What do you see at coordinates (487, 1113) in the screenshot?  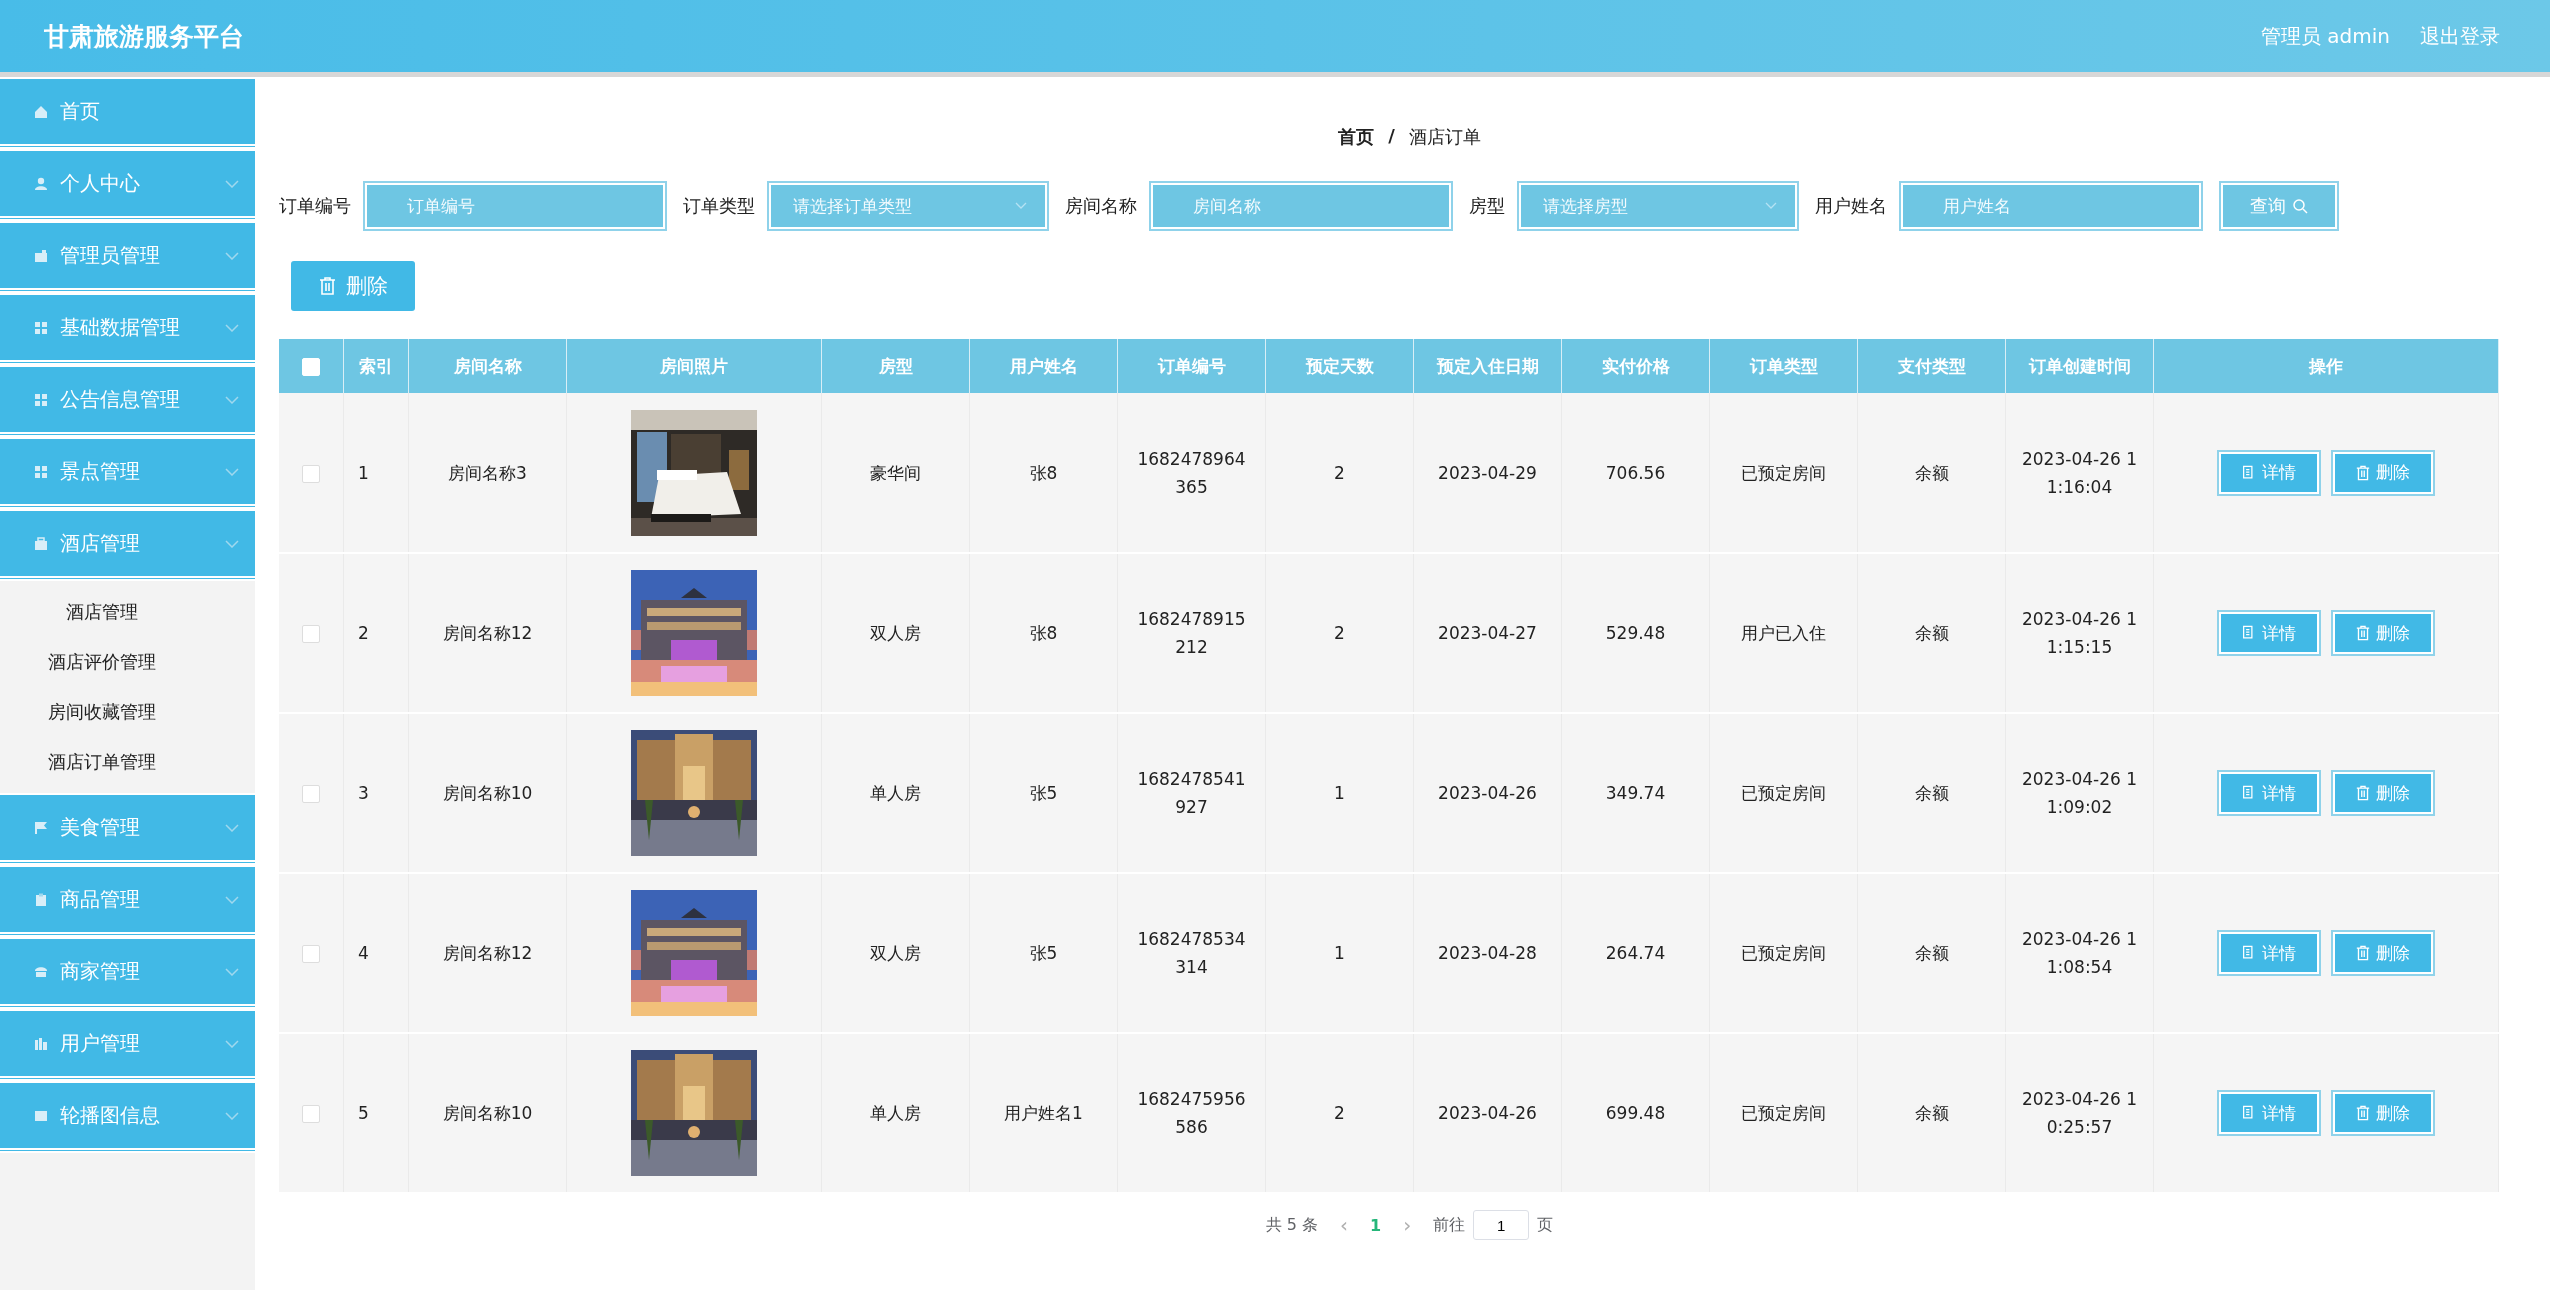 I see `table-cell: 房间名称10` at bounding box center [487, 1113].